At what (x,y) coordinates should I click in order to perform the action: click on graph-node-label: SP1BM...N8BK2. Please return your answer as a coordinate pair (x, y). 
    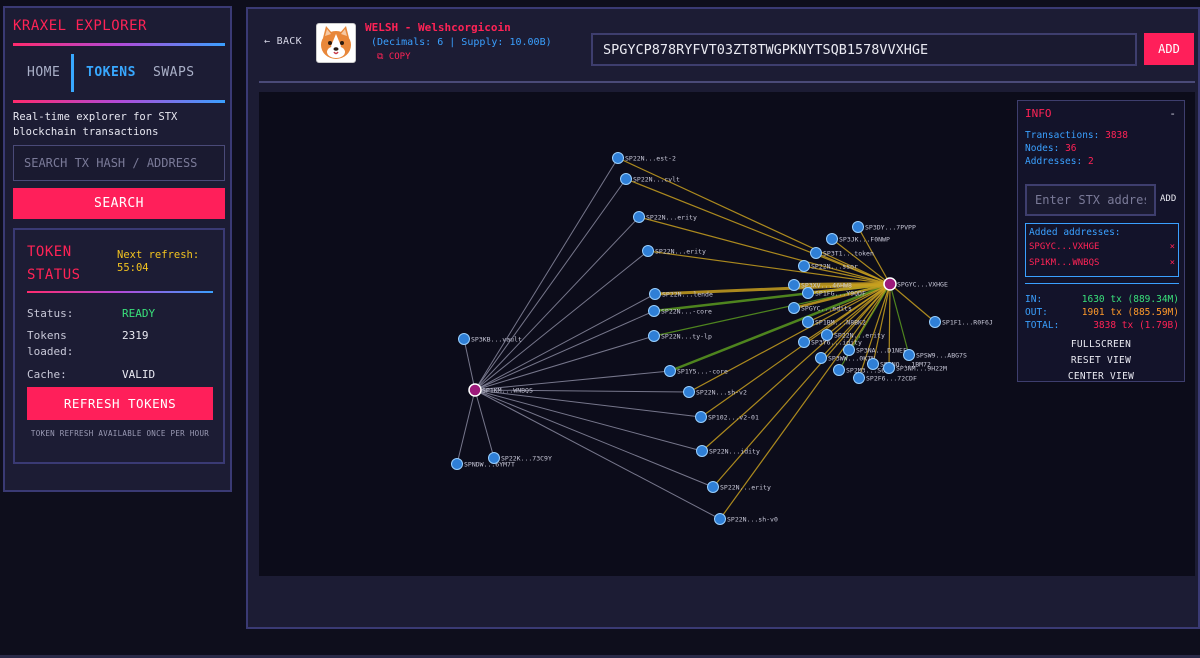
    Looking at the image, I should click on (840, 323).